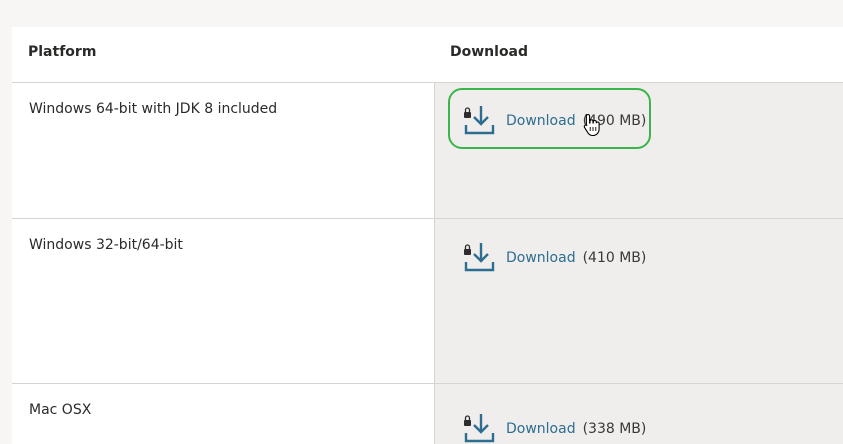  I want to click on download-cell: Download (338 MB), so click(638, 414).